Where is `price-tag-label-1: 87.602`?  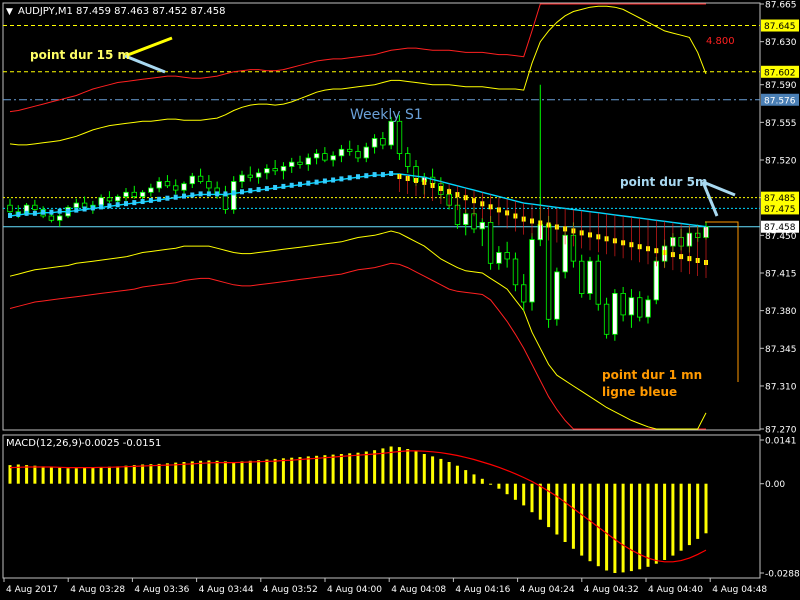
price-tag-label-1: 87.602 is located at coordinates (780, 73).